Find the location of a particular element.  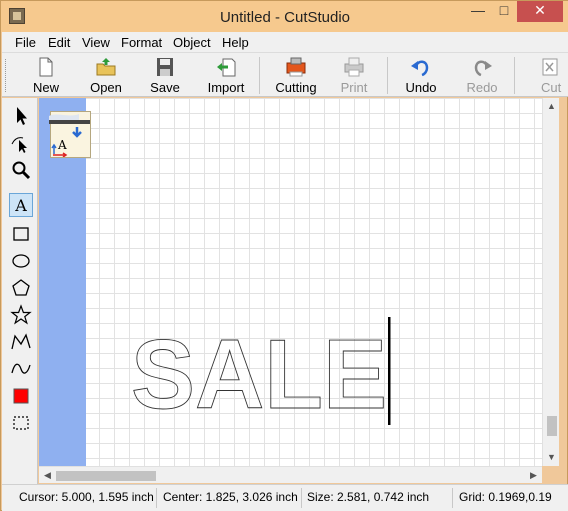

menu-file: File is located at coordinates (25, 42).